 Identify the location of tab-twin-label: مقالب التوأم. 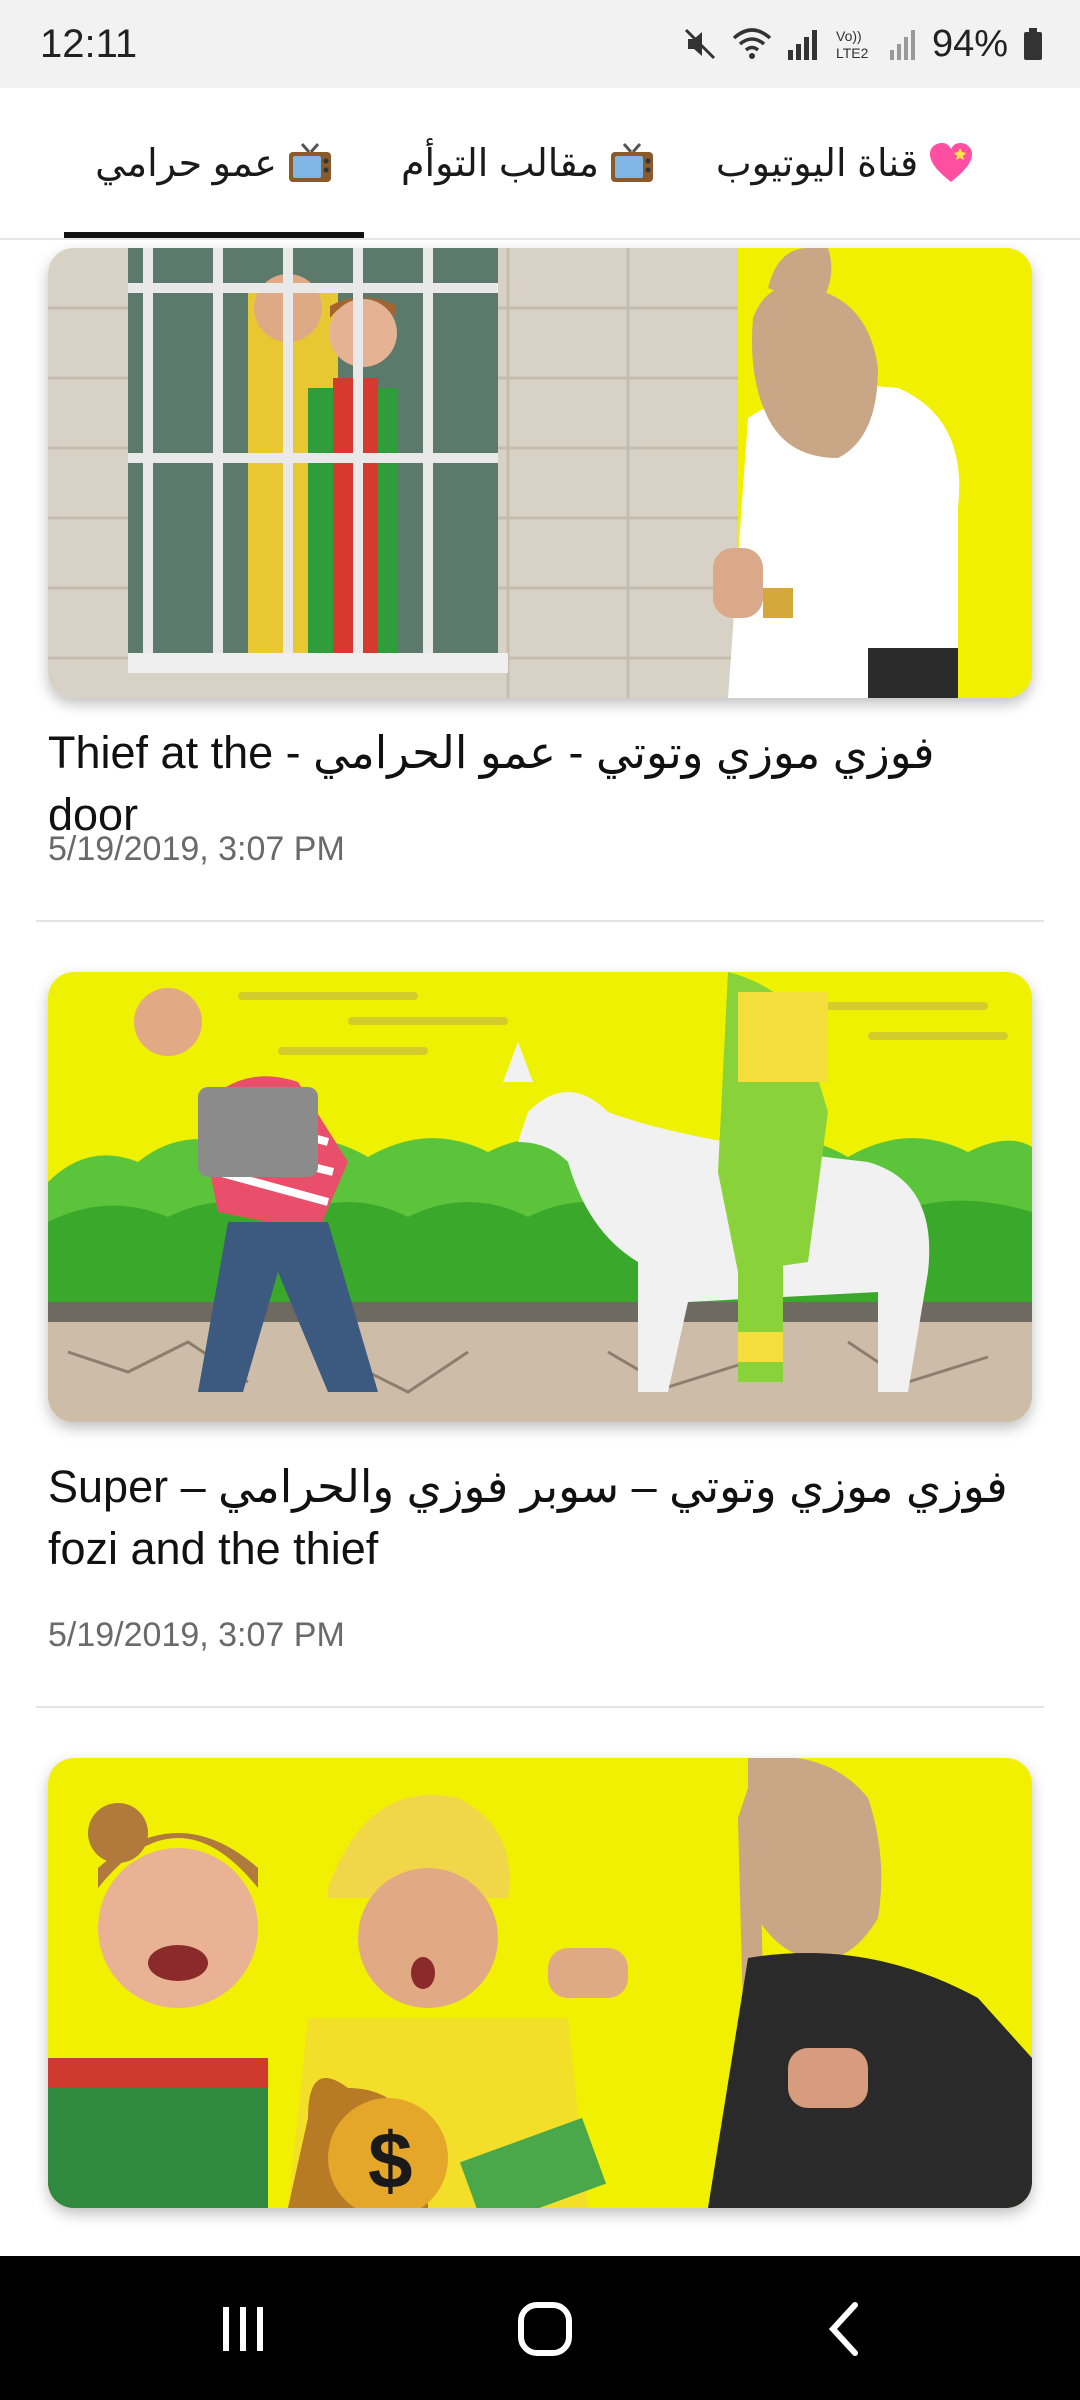
(500, 163).